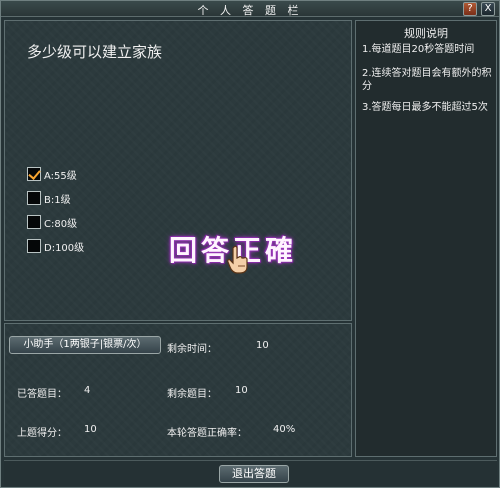  I want to click on option-c: C:80级, so click(52, 222).